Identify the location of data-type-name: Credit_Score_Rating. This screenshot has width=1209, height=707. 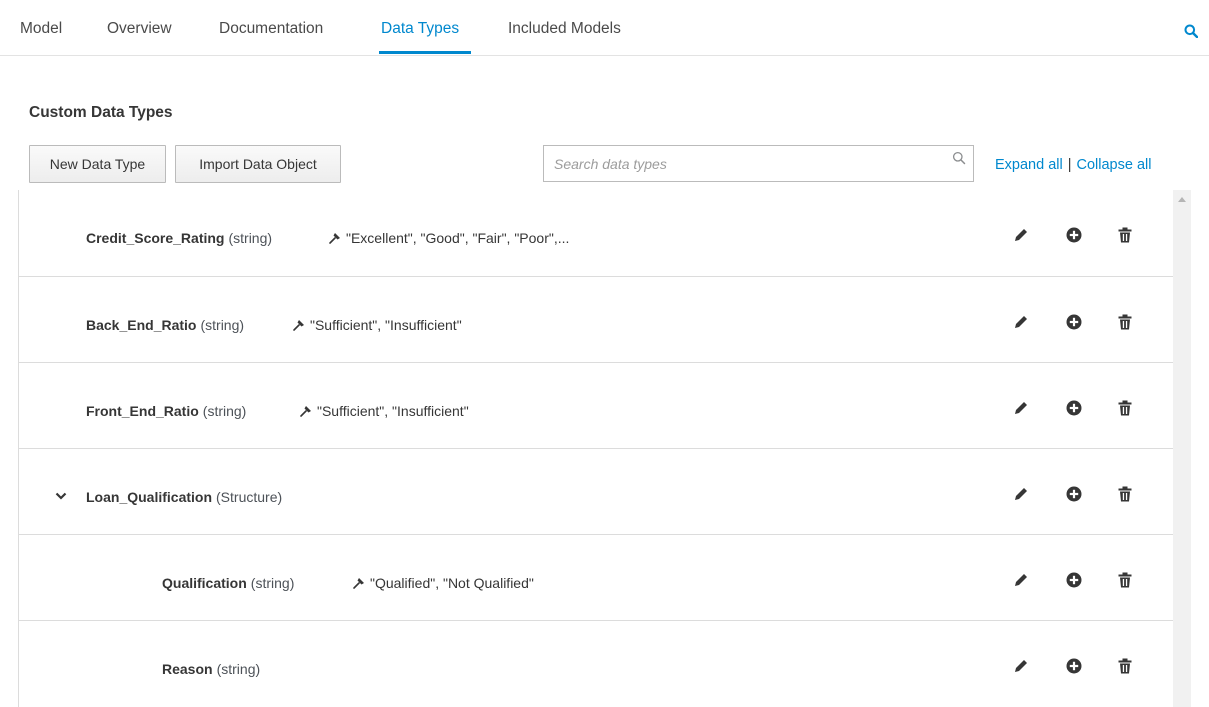
(155, 238).